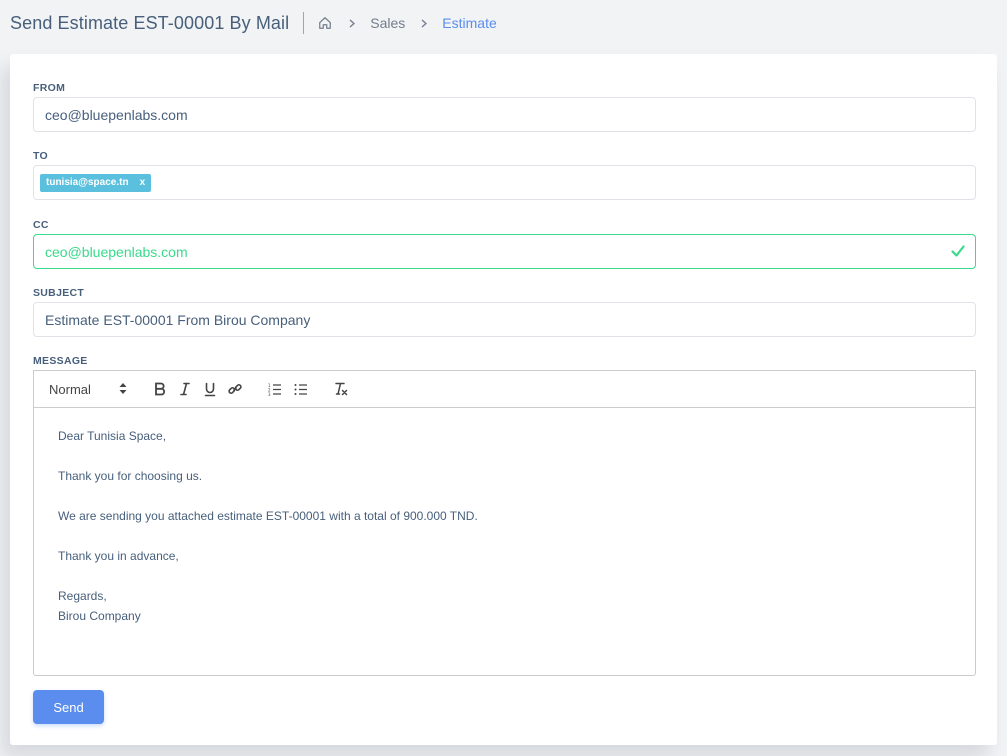  I want to click on clear-format-icon, so click(341, 389).